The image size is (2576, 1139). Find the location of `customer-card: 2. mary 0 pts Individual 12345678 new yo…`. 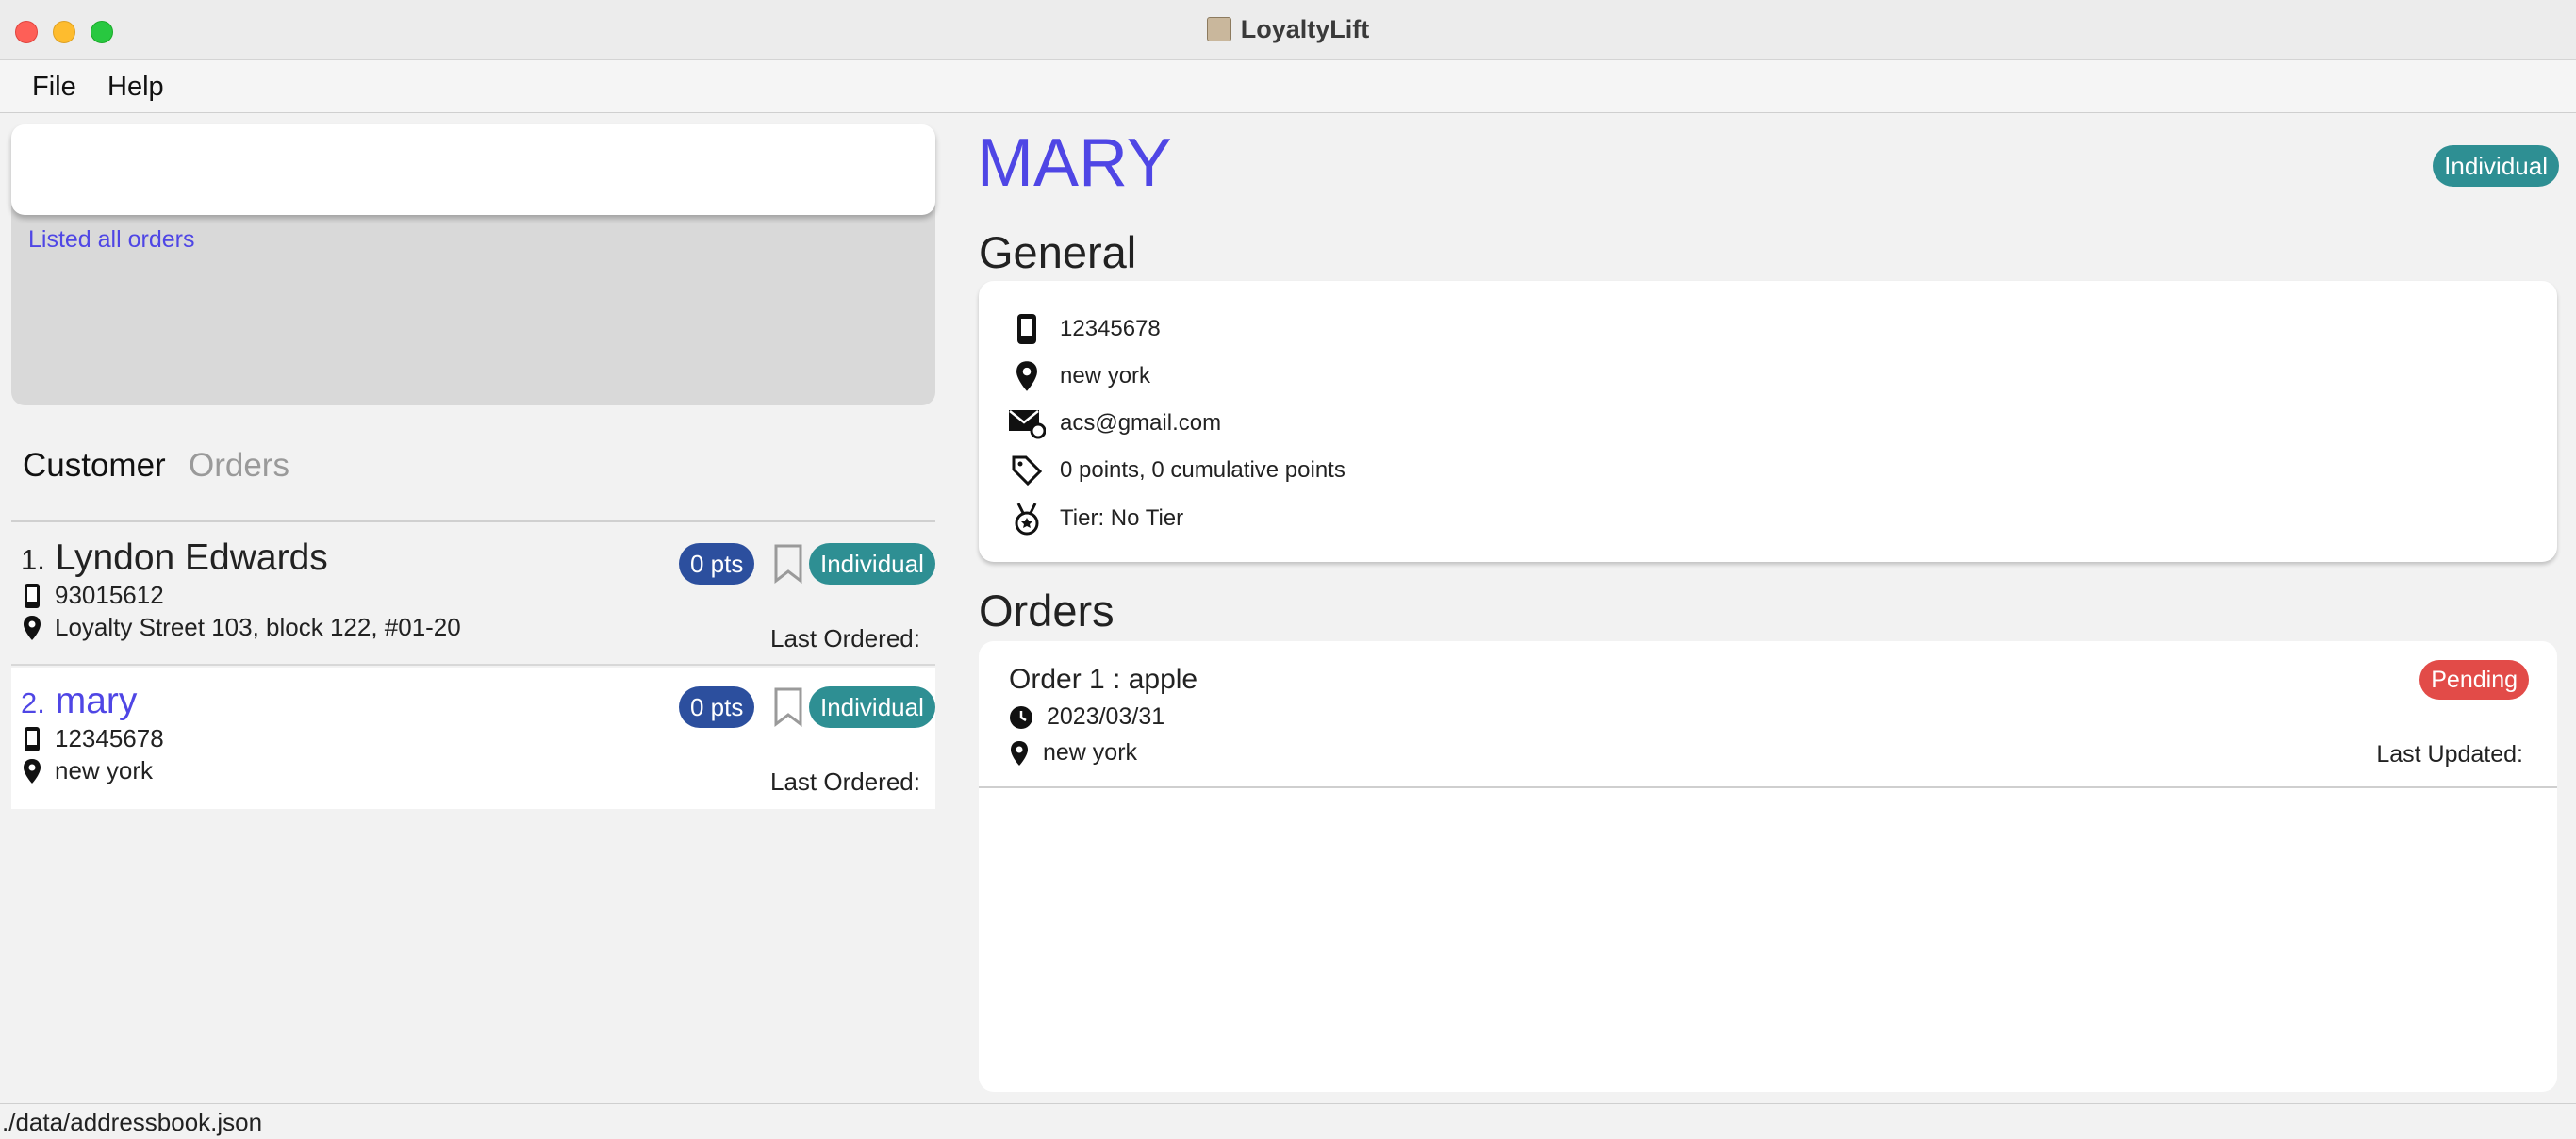

customer-card: 2. mary 0 pts Individual 12345678 new yo… is located at coordinates (473, 739).